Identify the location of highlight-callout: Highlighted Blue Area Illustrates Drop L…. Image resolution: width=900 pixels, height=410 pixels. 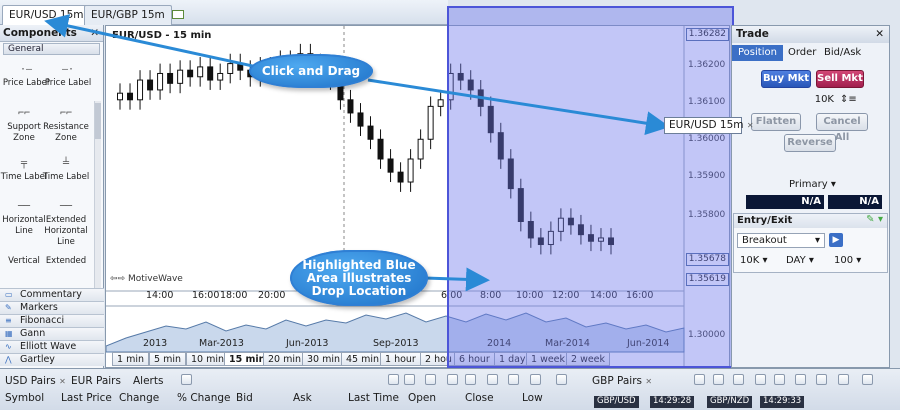
(359, 278).